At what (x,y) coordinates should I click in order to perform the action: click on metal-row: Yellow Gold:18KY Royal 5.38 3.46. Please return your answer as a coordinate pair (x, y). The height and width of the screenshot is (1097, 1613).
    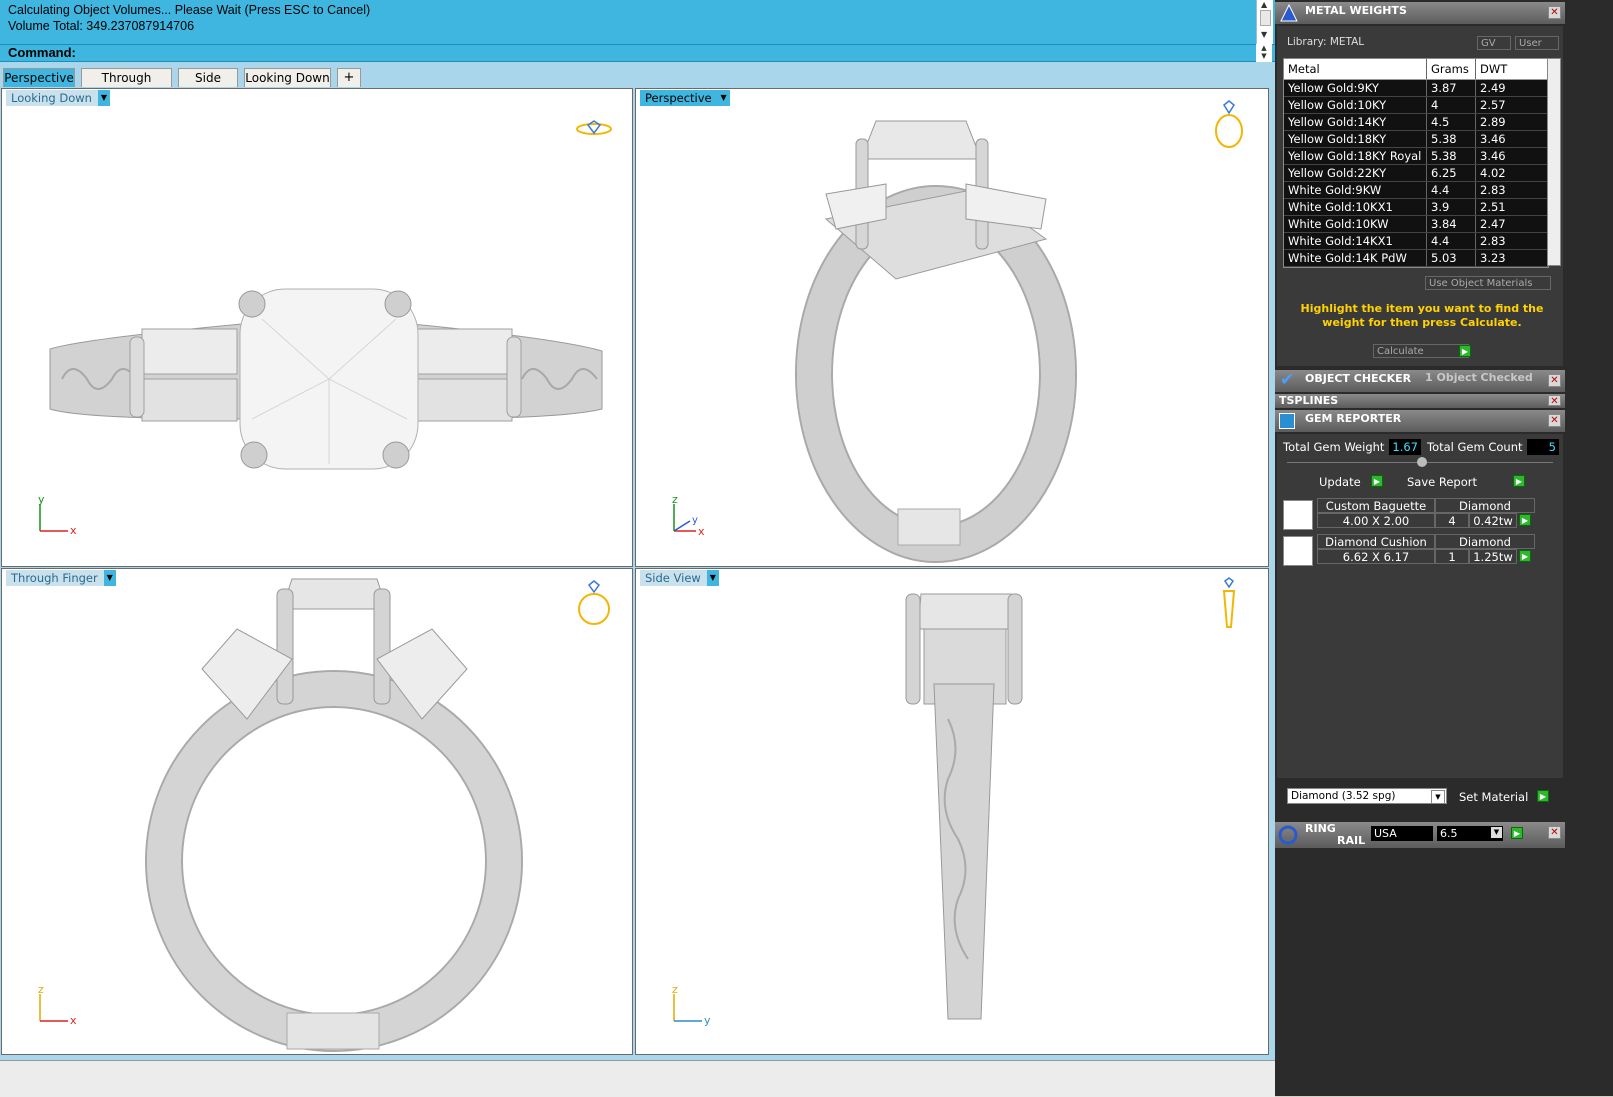
    Looking at the image, I should click on (1416, 156).